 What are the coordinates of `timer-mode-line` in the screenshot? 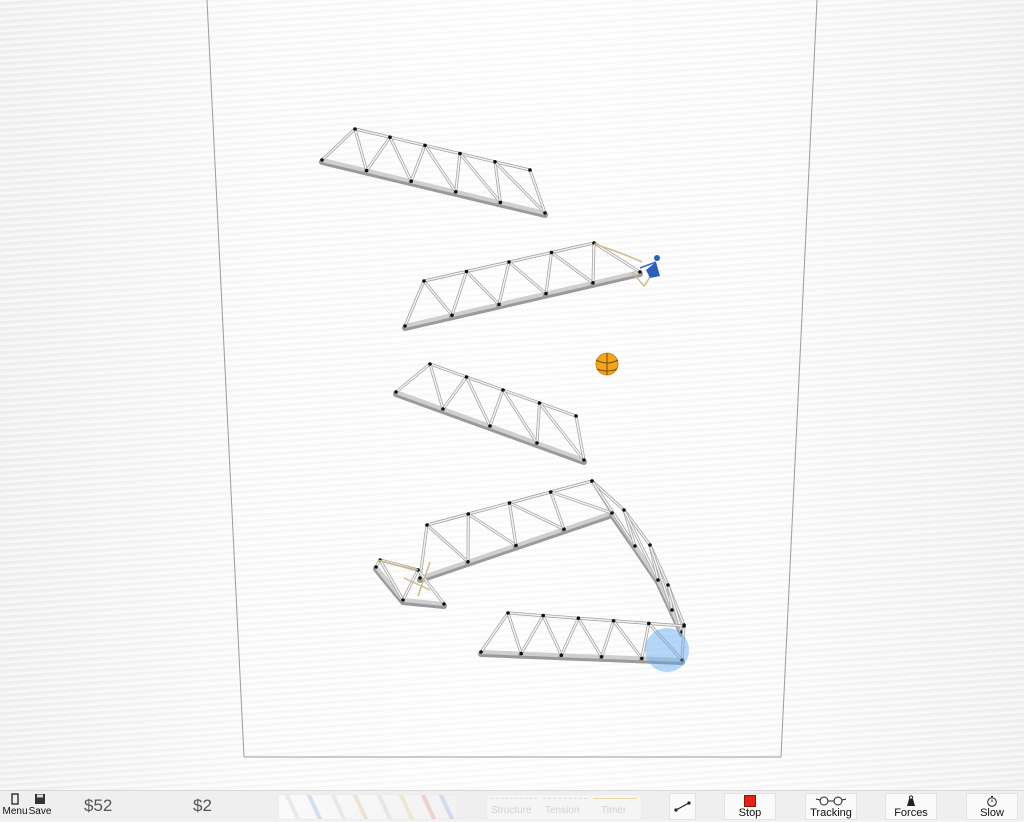 It's located at (615, 801).